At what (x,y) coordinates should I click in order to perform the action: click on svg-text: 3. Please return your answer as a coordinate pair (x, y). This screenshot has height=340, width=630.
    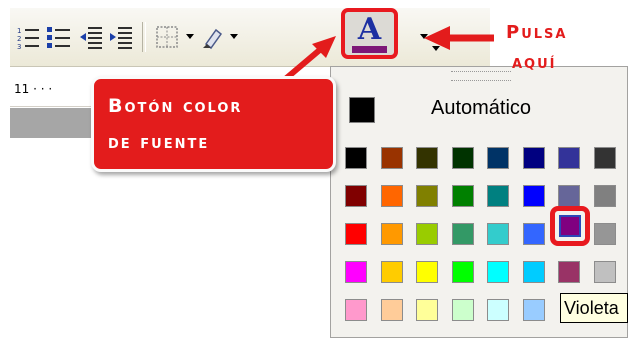
    Looking at the image, I should click on (19, 46).